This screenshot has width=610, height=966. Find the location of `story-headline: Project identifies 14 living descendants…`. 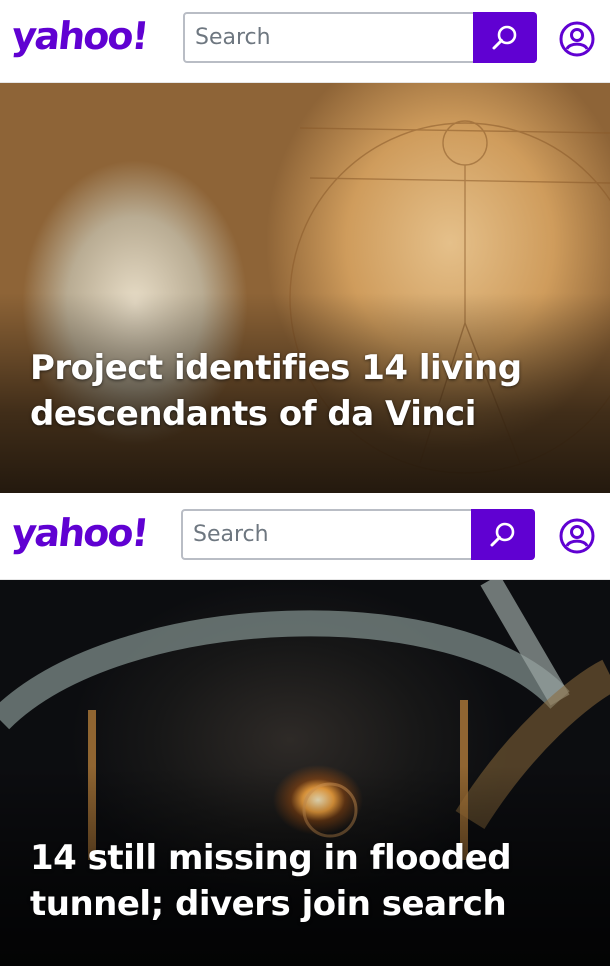

story-headline: Project identifies 14 living descendants… is located at coordinates (310, 391).